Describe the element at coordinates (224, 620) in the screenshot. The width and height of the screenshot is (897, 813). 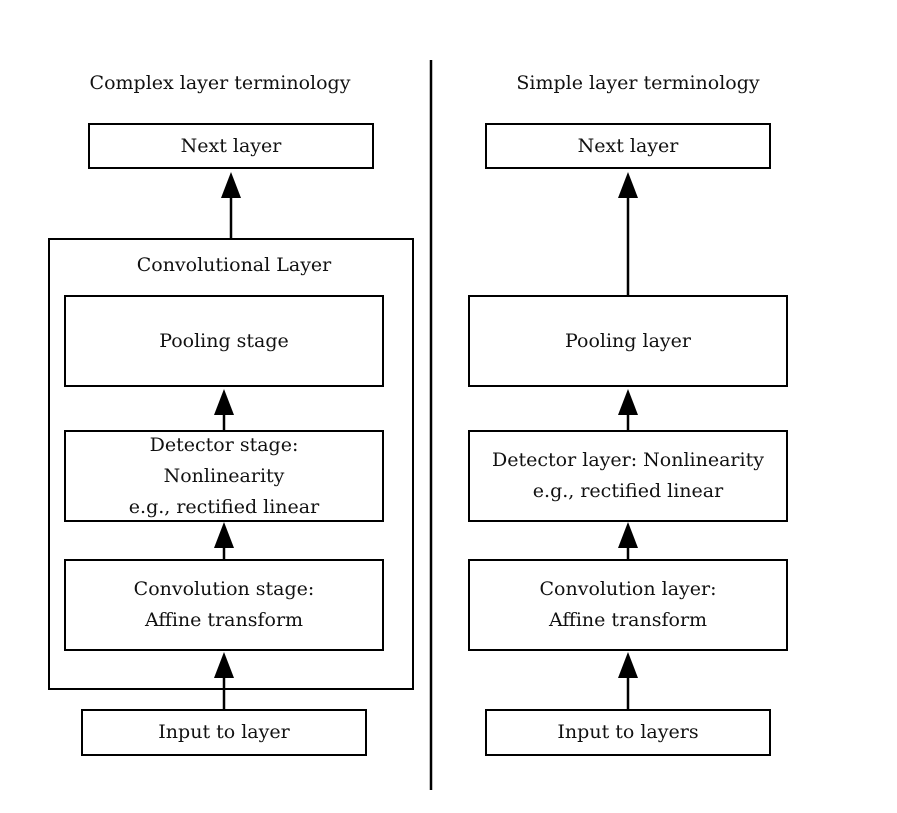
I see `convolution-stage-line-2: Affine transform` at that location.